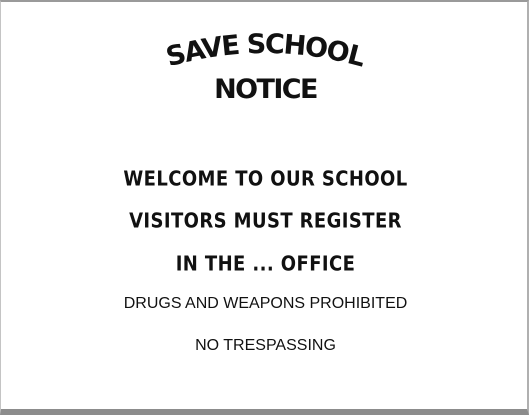  Describe the element at coordinates (265, 345) in the screenshot. I see `no-trespassing-line: NO TRESPASSING` at that location.